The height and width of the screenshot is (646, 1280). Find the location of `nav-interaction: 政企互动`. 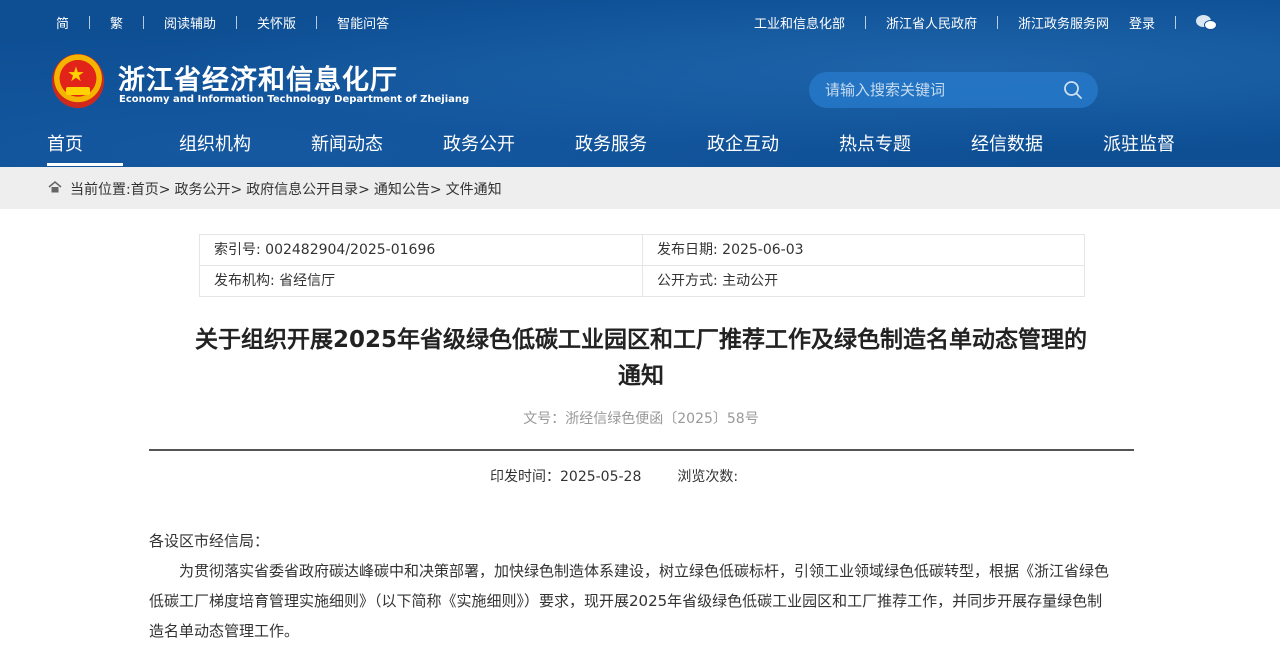

nav-interaction: 政企互动 is located at coordinates (743, 146).